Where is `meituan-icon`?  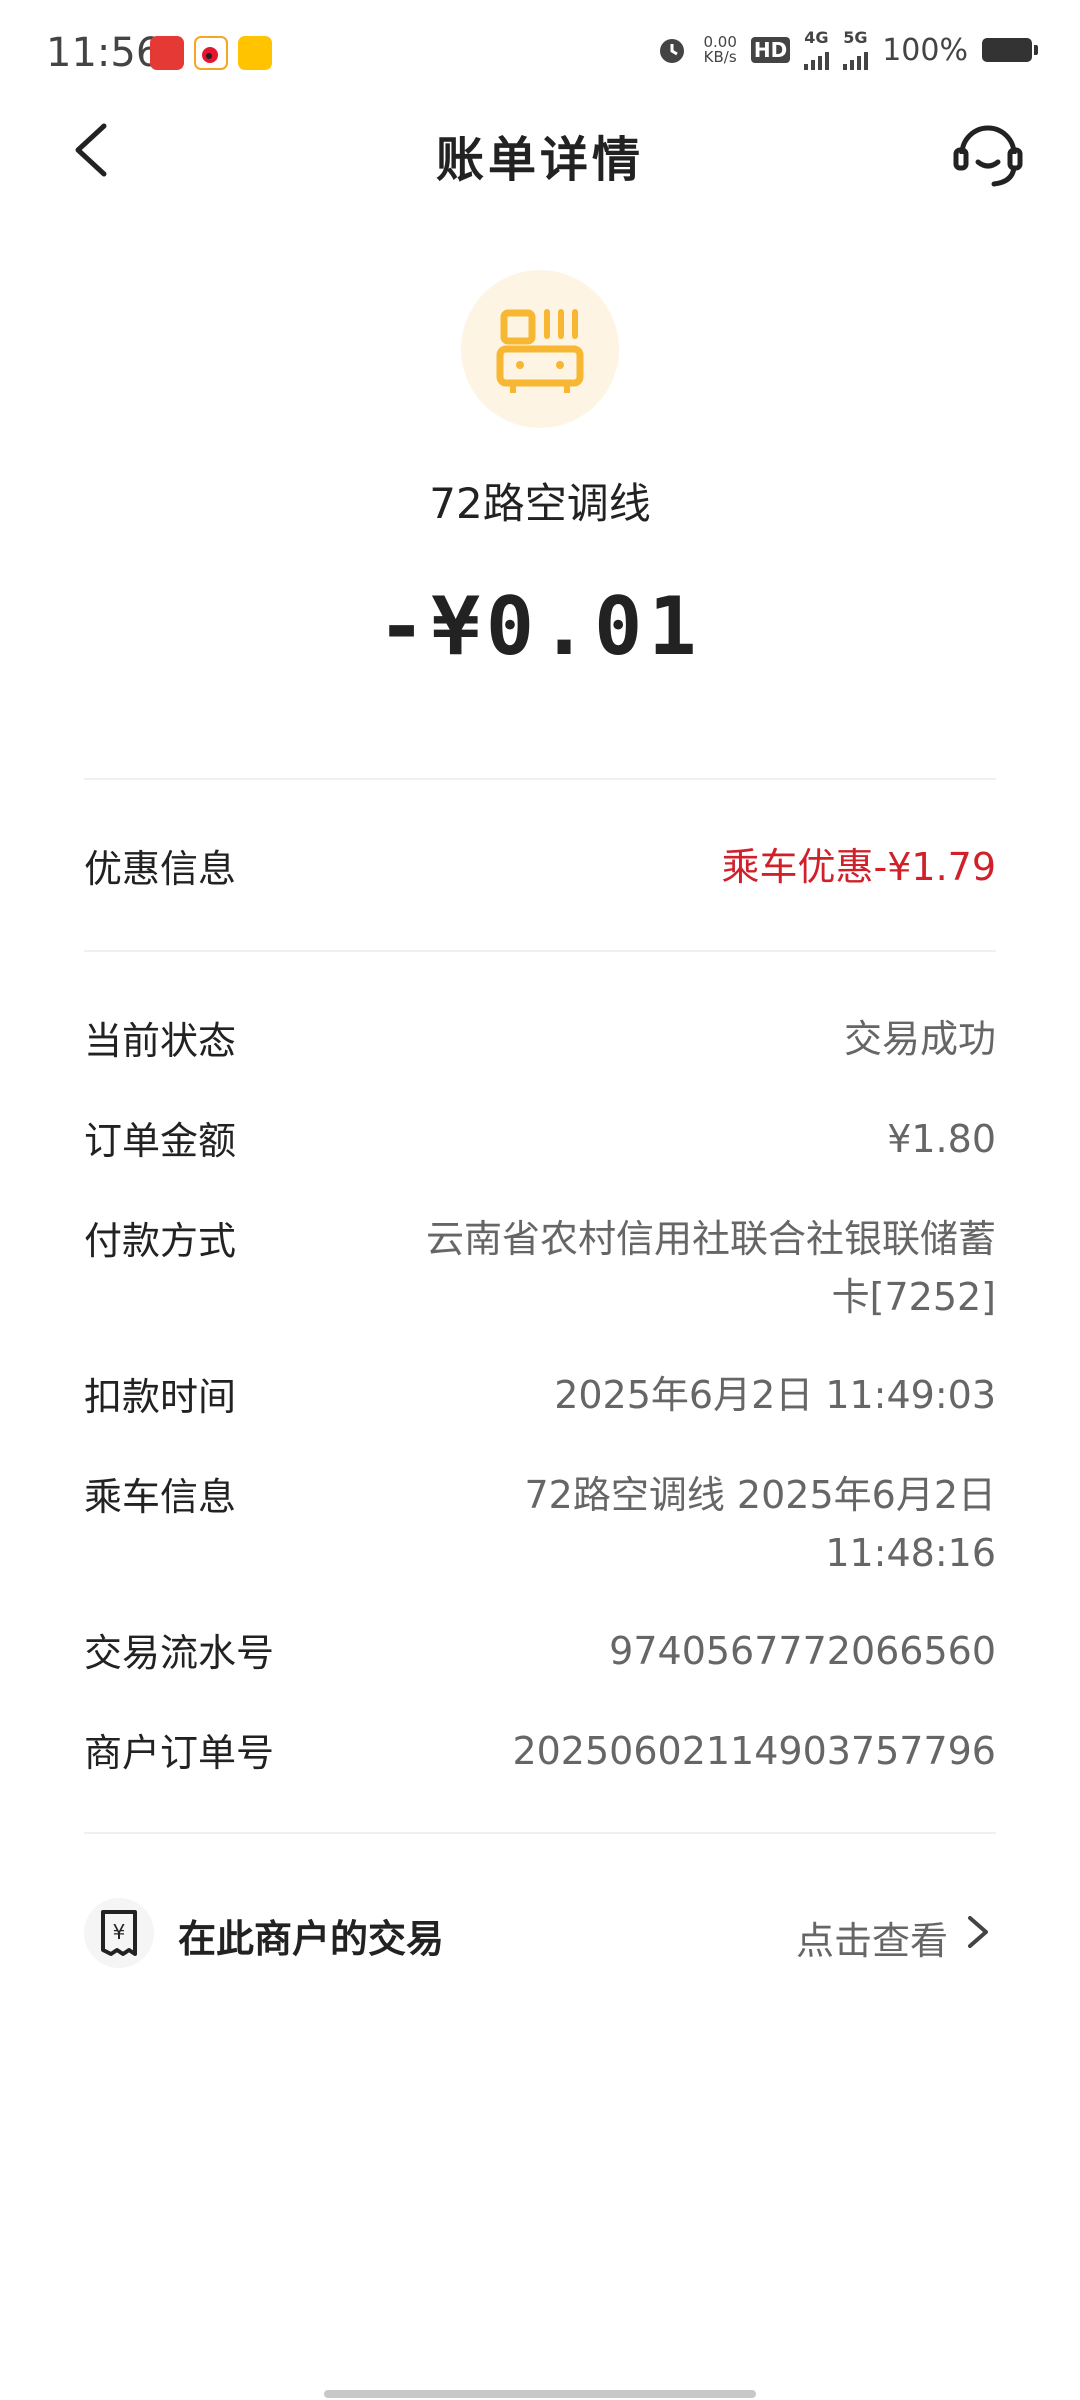
meituan-icon is located at coordinates (255, 53).